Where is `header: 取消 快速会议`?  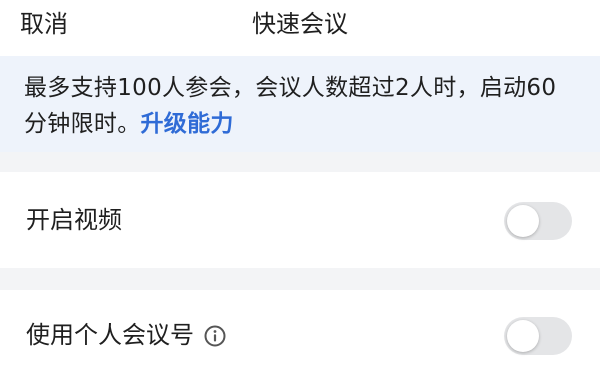 header: 取消 快速会议 is located at coordinates (300, 26).